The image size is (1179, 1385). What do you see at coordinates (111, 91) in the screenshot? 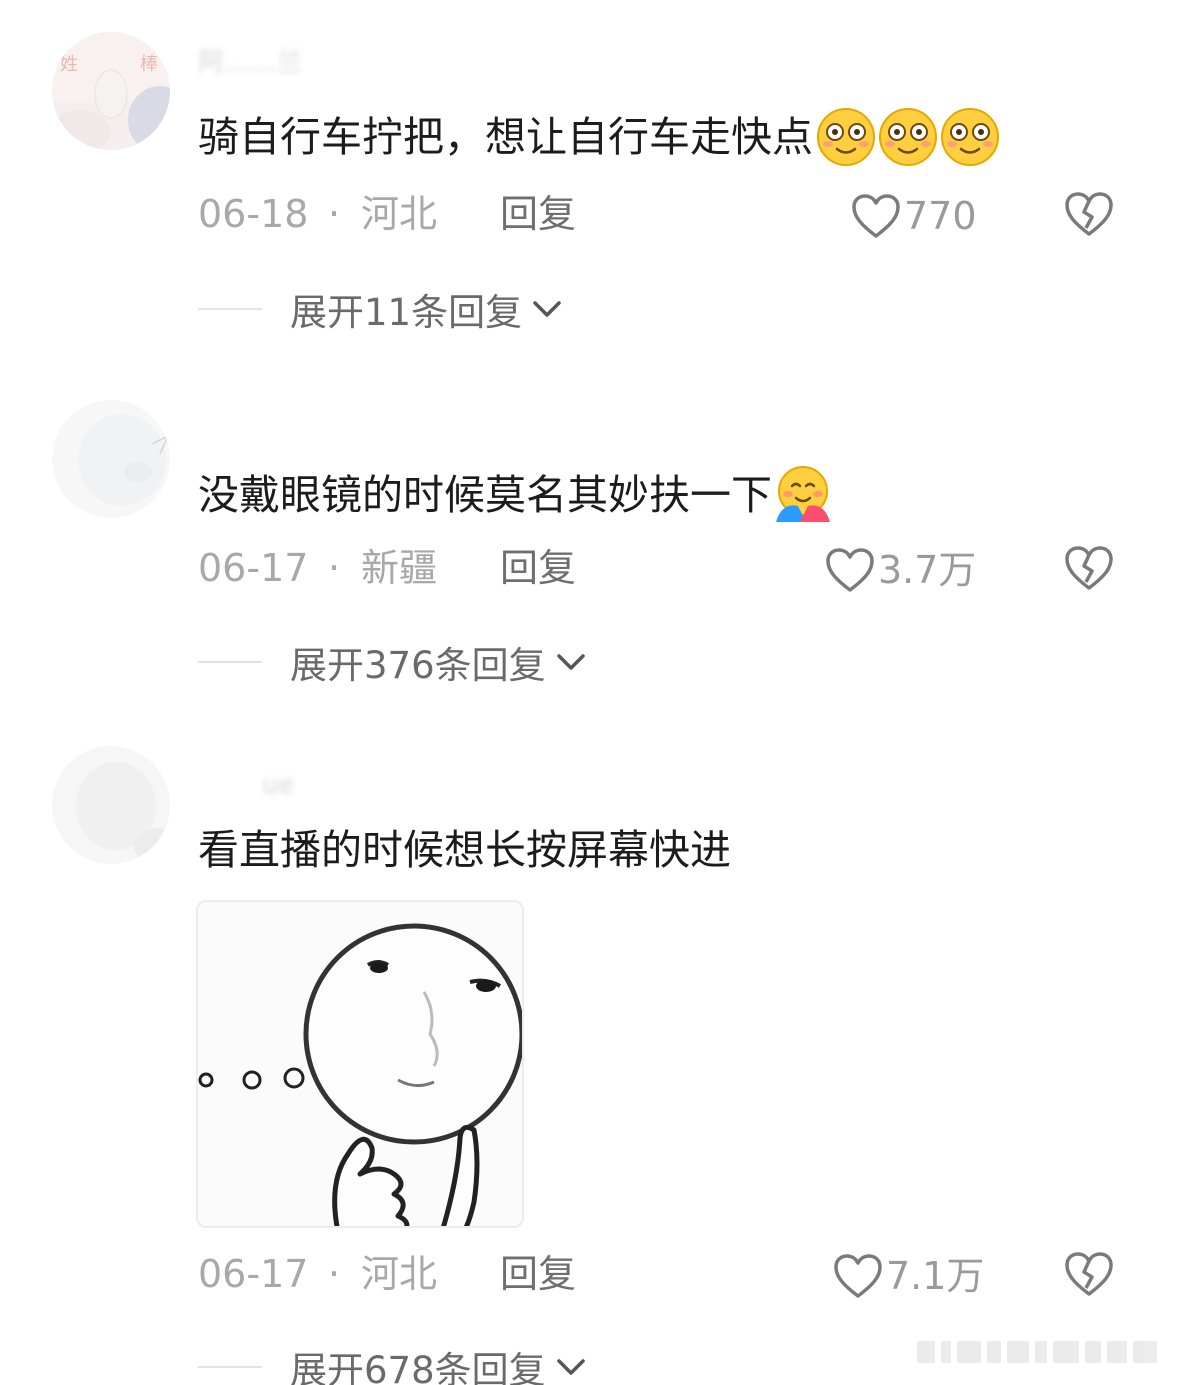
I see `avatar: 姓 棒` at bounding box center [111, 91].